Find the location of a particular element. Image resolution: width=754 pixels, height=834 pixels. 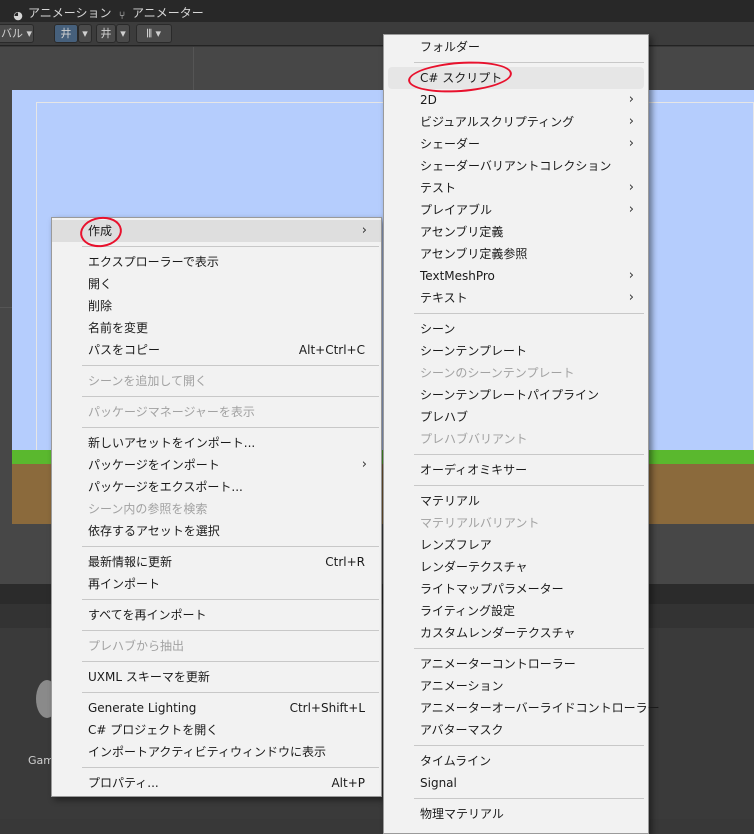

menu-item-item-17: シーンテンプレートパイプライン is located at coordinates (516, 395).